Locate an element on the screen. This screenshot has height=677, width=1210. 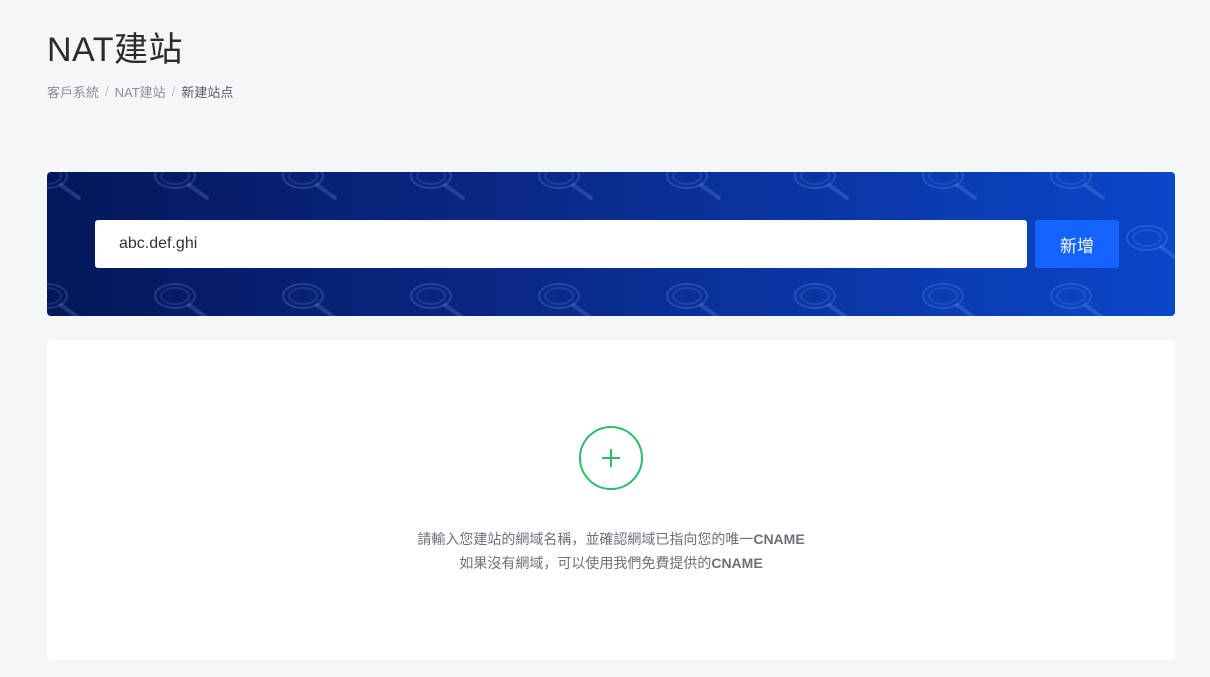
hint-line-1: 請輸入您建站的網域名稱，並確認網域已指向您的唯一CNAME is located at coordinates (611, 539).